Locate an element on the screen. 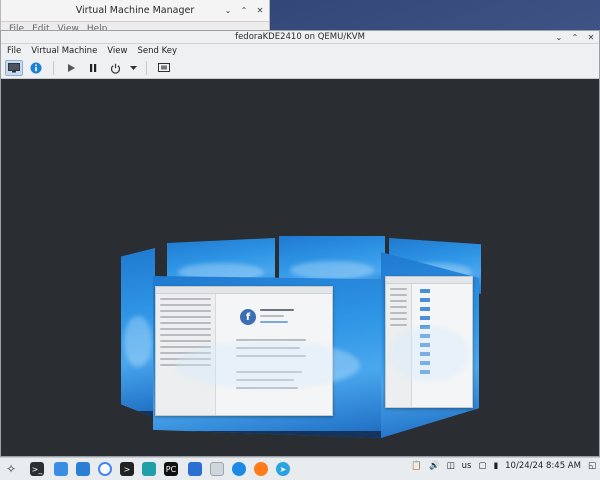  vscode-icon is located at coordinates (195, 469).